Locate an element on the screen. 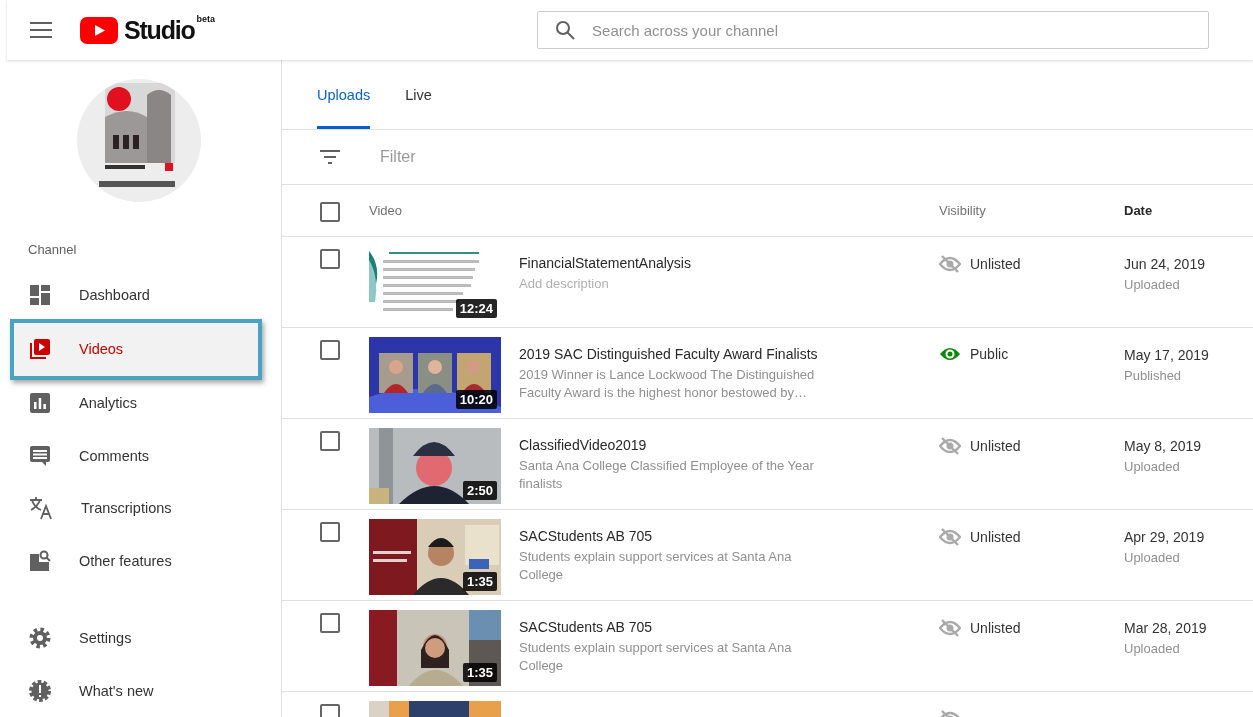  duration-badge: 10:20 is located at coordinates (476, 399).